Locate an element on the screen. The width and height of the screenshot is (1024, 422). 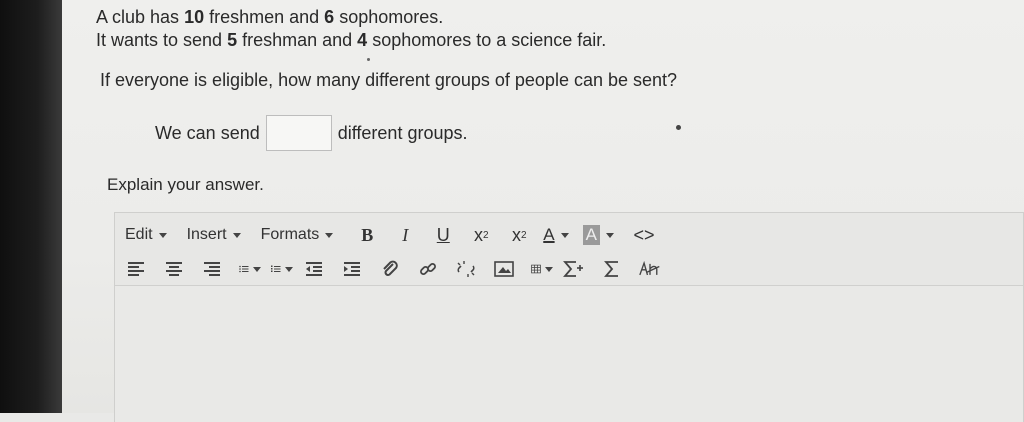
subscript-button: x2 is located at coordinates (481, 235).